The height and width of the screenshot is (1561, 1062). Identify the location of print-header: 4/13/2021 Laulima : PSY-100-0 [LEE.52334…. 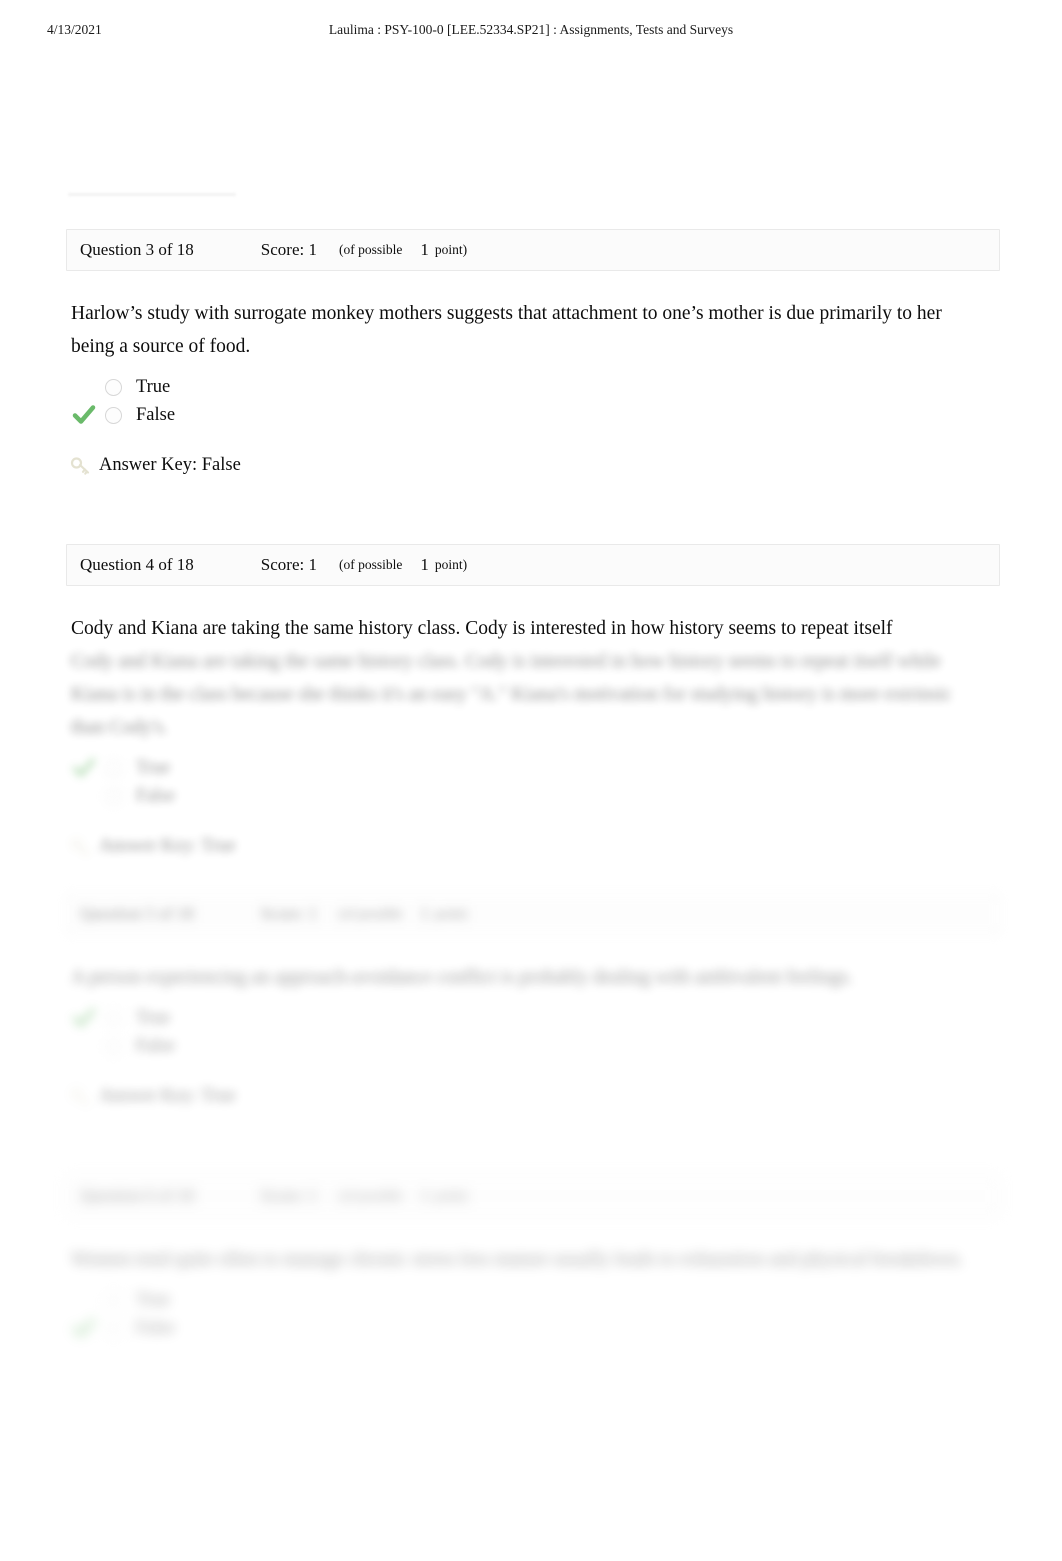
(531, 33).